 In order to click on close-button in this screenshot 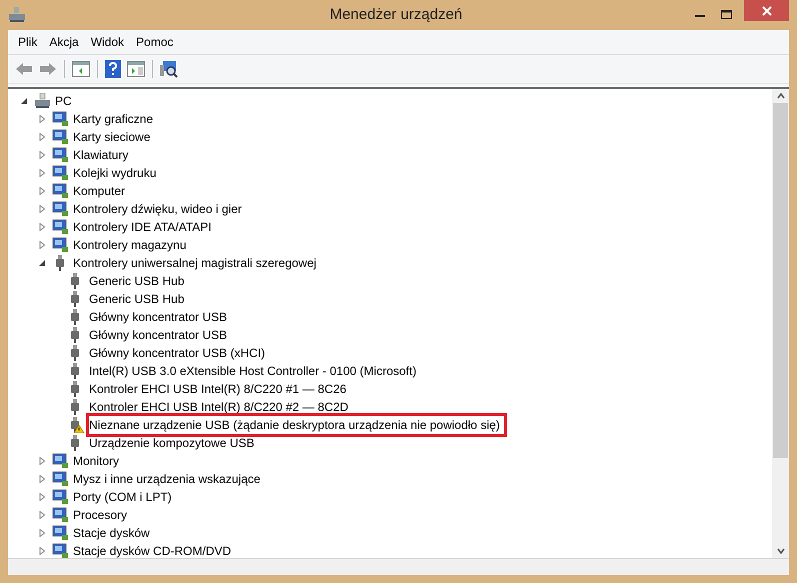, I will do `click(766, 10)`.